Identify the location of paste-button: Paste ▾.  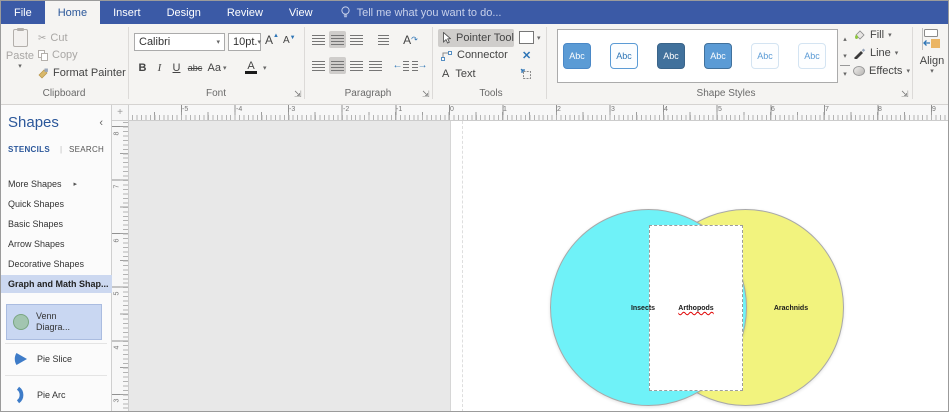
(20, 55).